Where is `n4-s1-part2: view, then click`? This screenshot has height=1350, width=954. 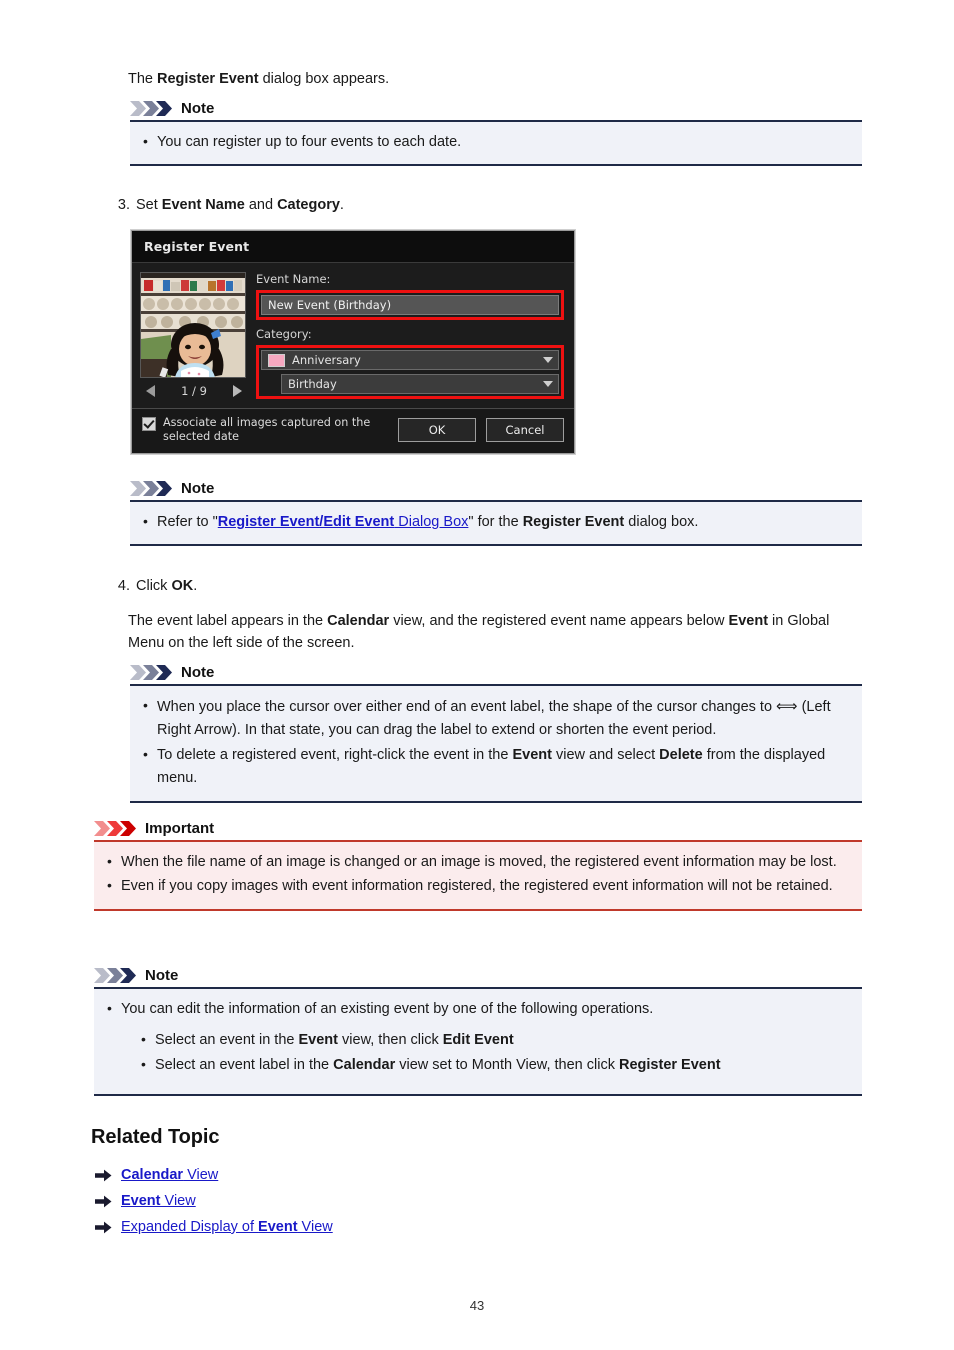
n4-s1-part2: view, then click is located at coordinates (390, 1040).